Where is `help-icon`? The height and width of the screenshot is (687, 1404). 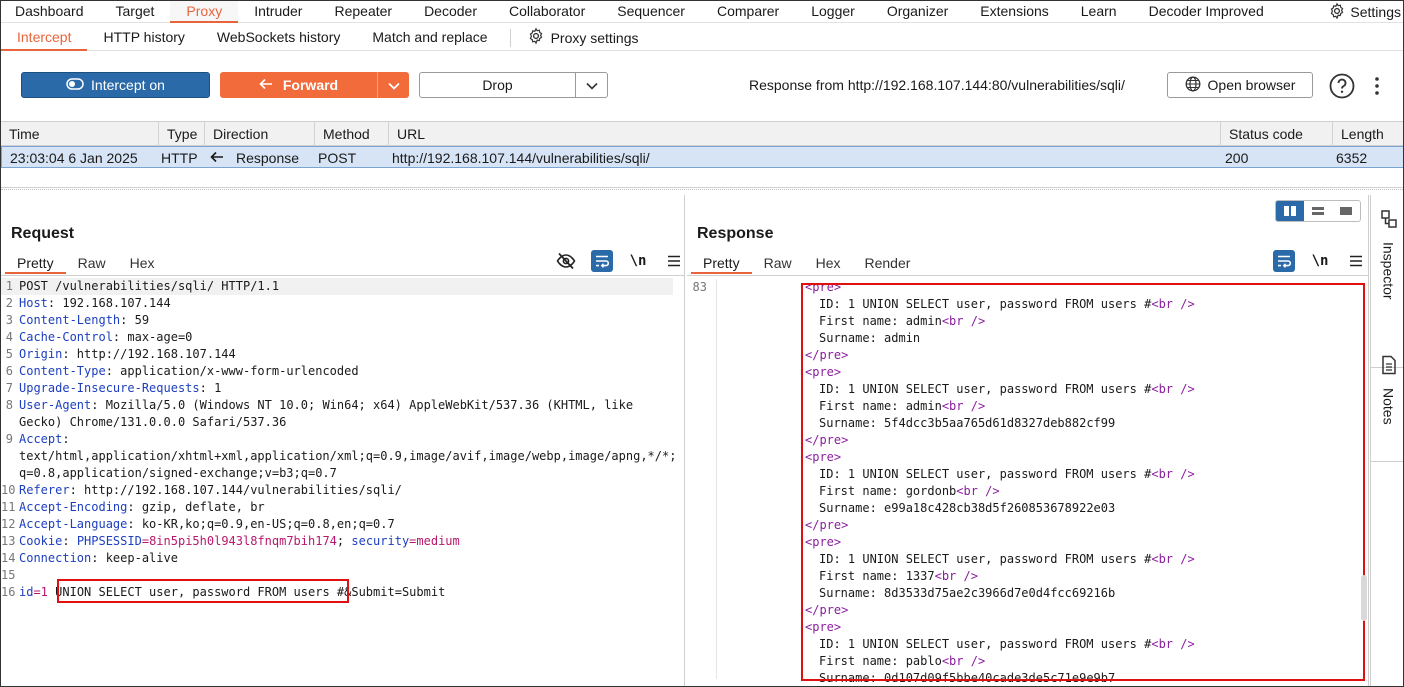
help-icon is located at coordinates (1342, 86).